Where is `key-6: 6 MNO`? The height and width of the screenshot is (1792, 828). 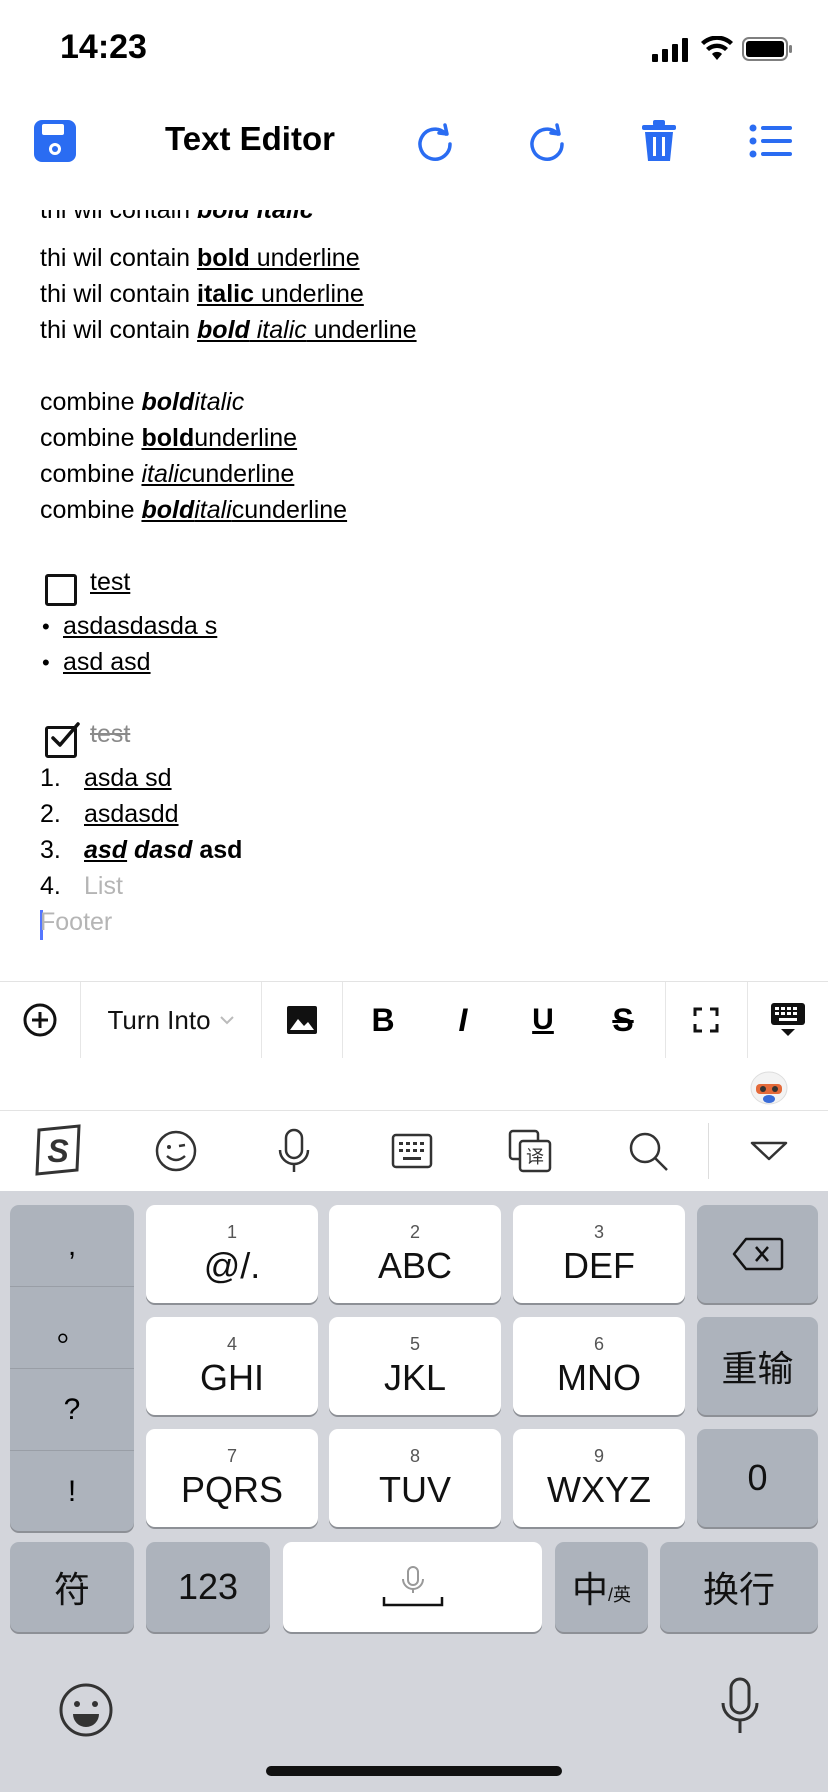 key-6: 6 MNO is located at coordinates (599, 1366).